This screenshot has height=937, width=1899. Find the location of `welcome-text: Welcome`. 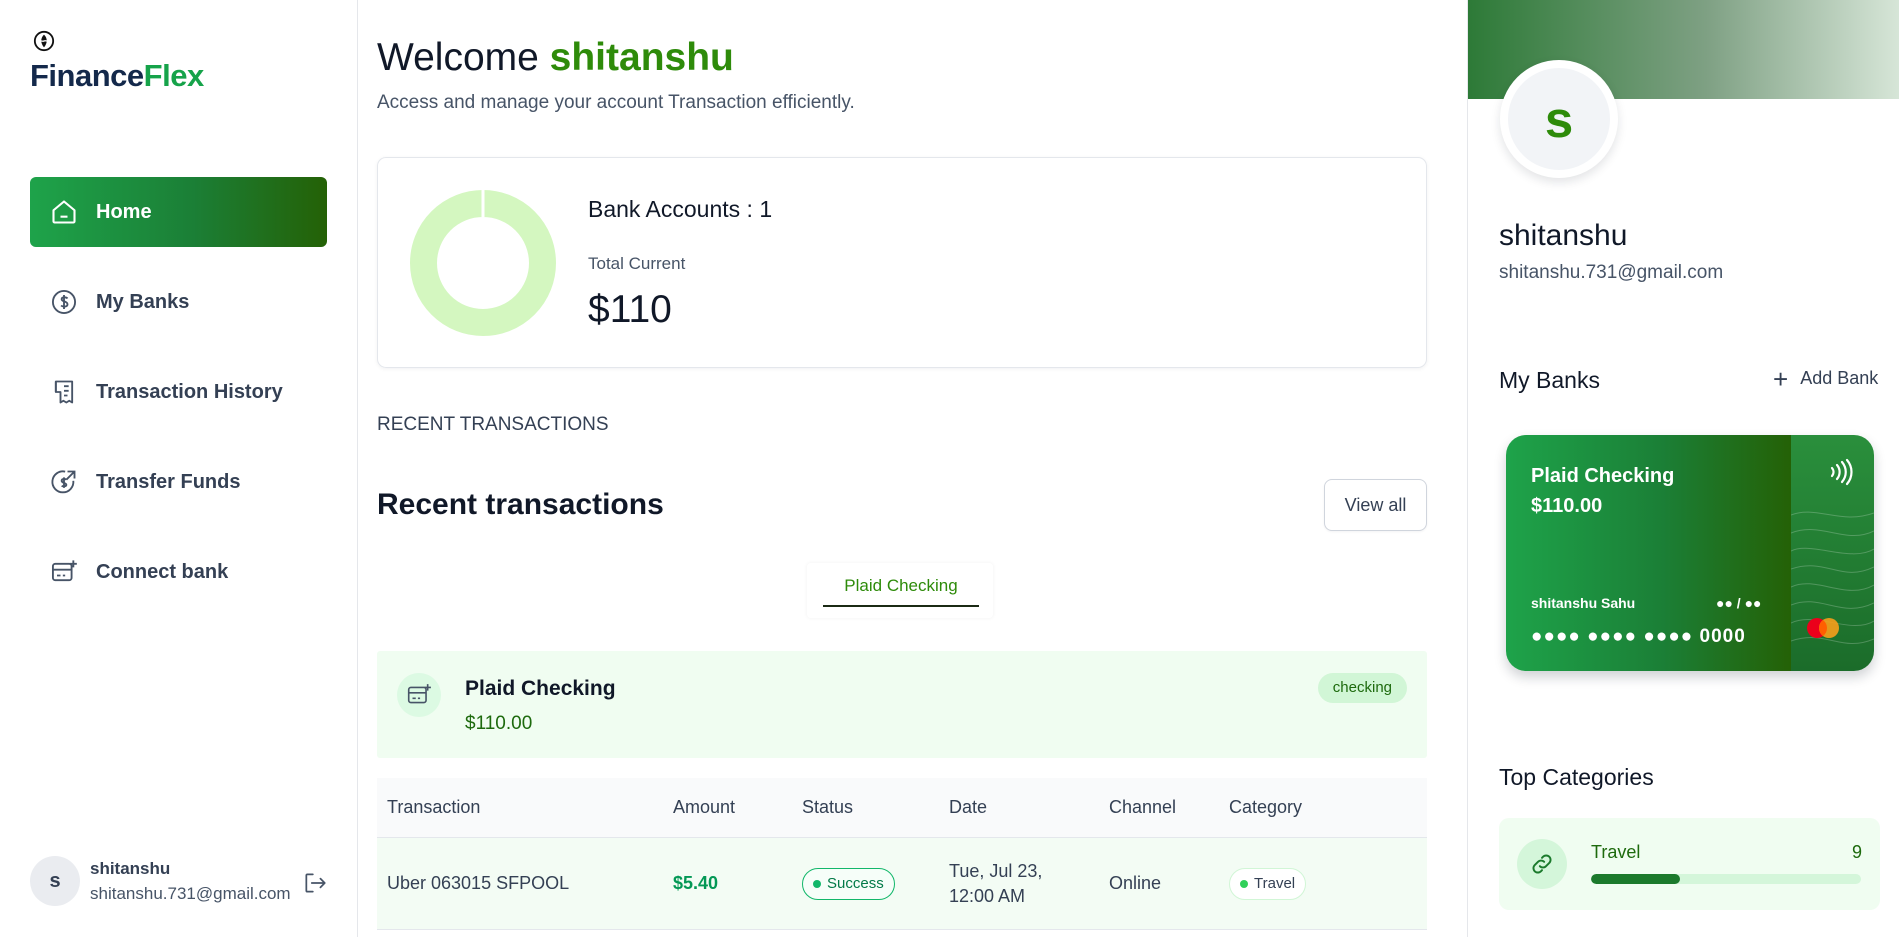

welcome-text: Welcome is located at coordinates (458, 57).